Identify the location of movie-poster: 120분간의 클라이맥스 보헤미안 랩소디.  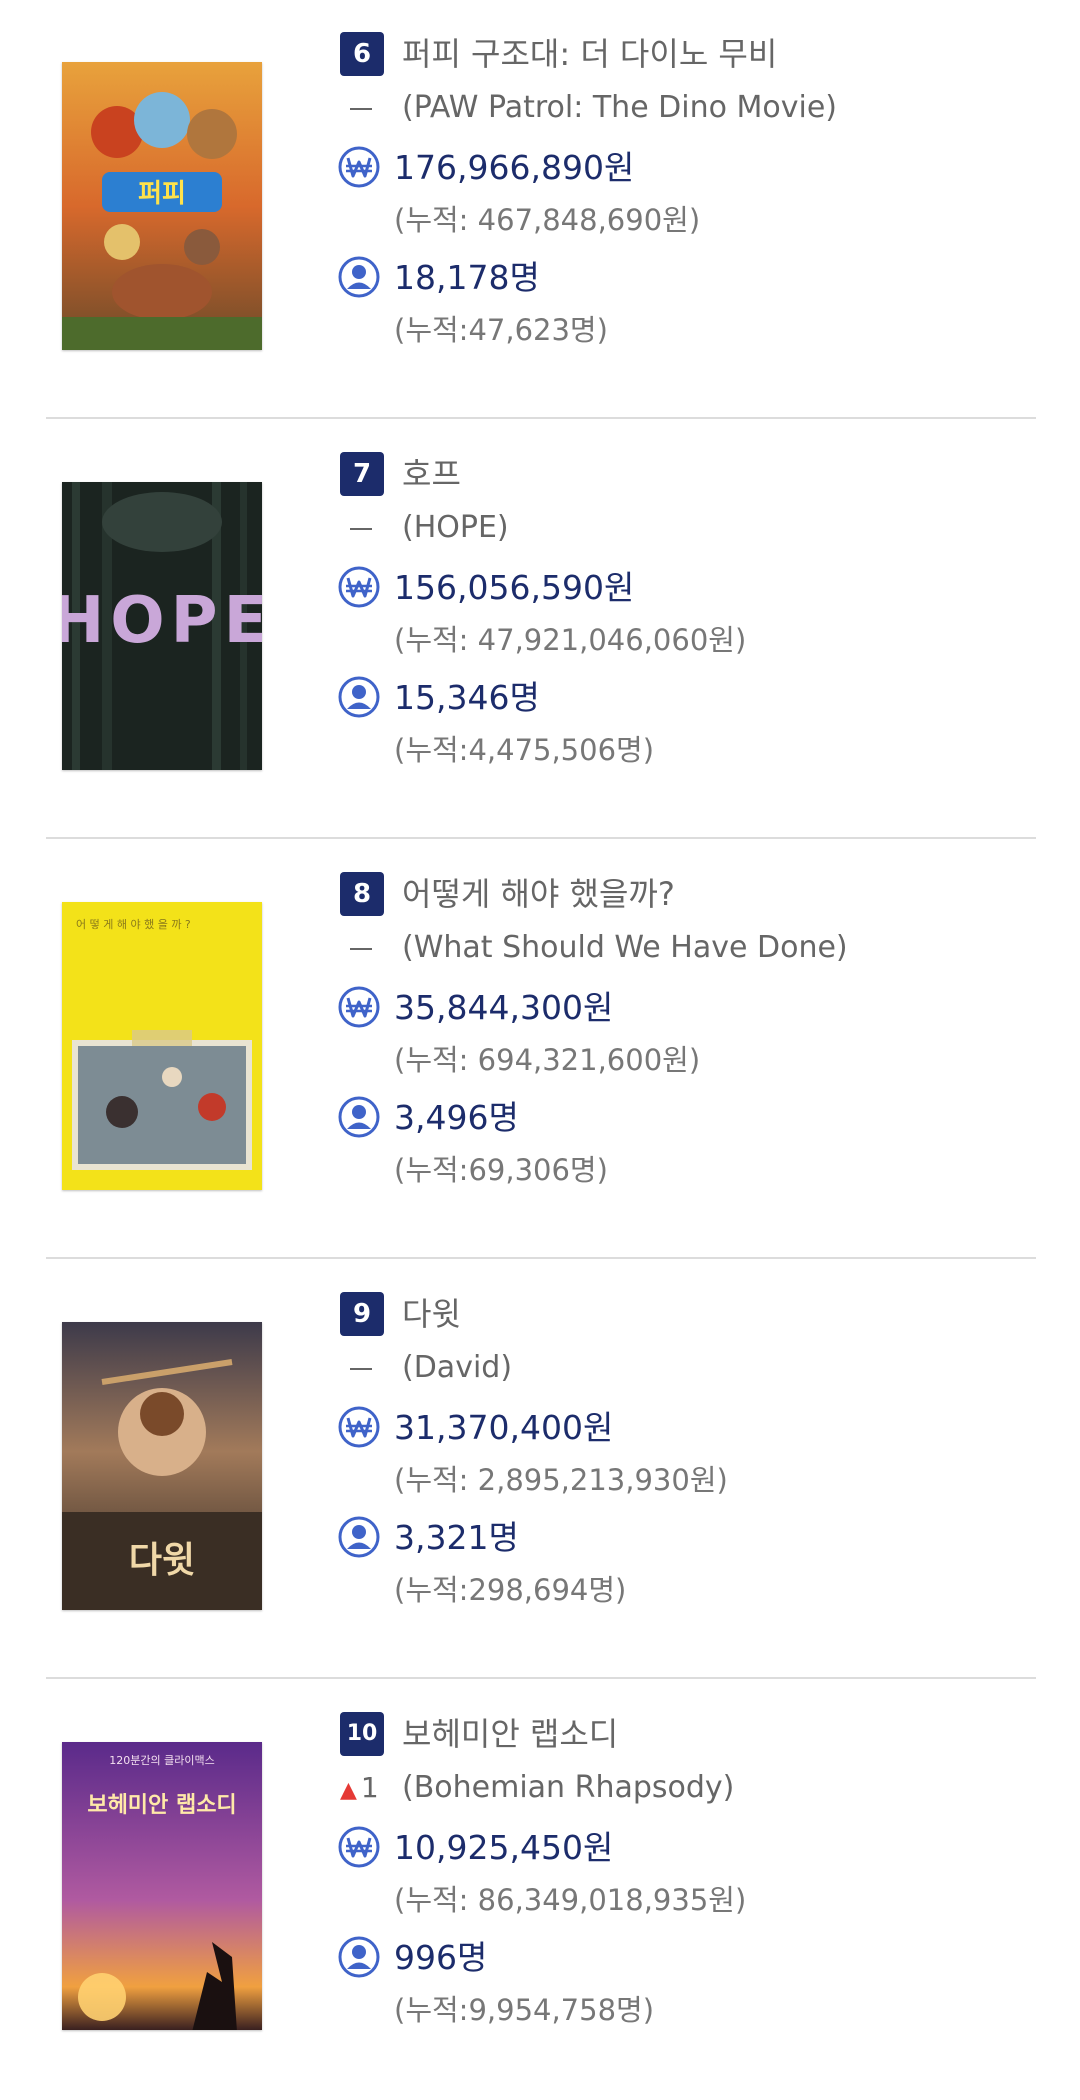
(162, 1886).